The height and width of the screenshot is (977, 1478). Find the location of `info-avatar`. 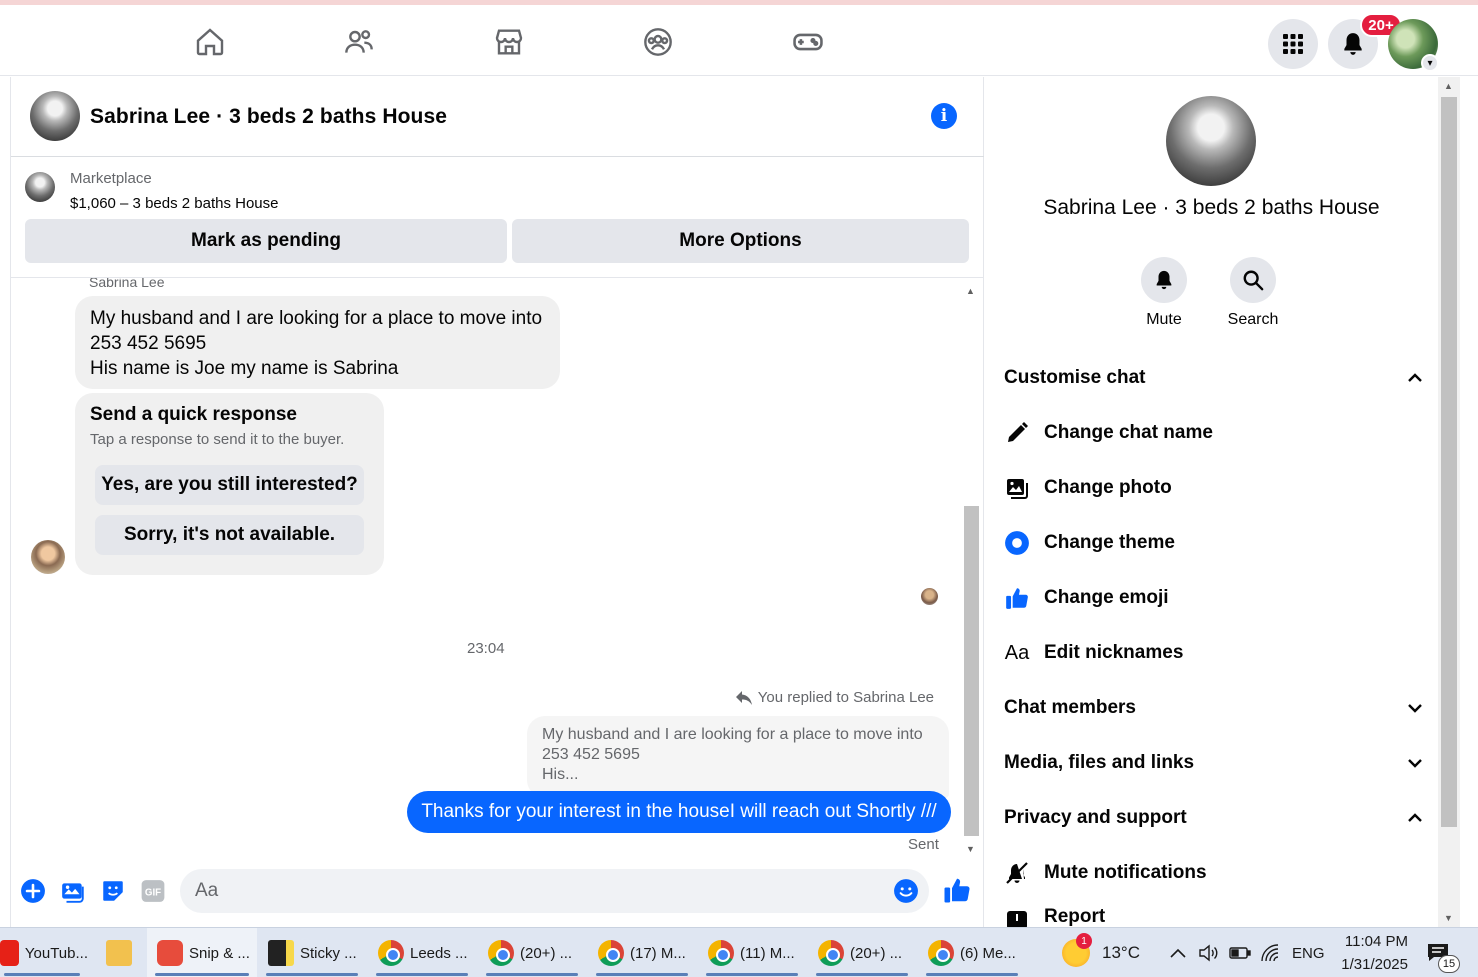

info-avatar is located at coordinates (1211, 141).